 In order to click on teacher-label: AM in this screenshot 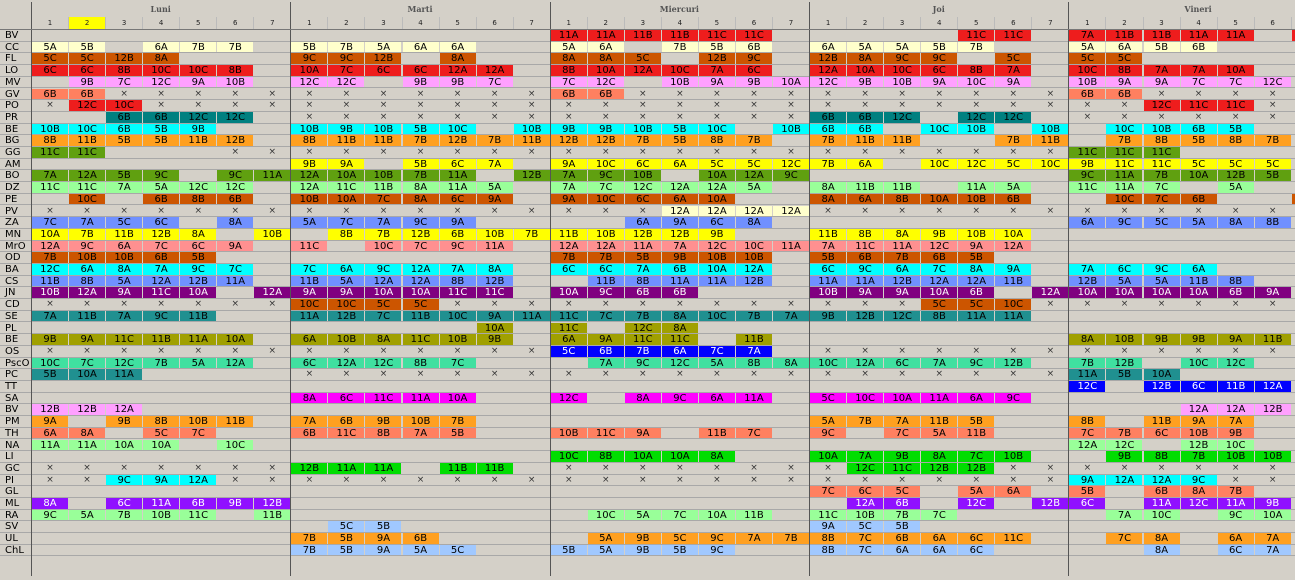, I will do `click(15, 165)`.